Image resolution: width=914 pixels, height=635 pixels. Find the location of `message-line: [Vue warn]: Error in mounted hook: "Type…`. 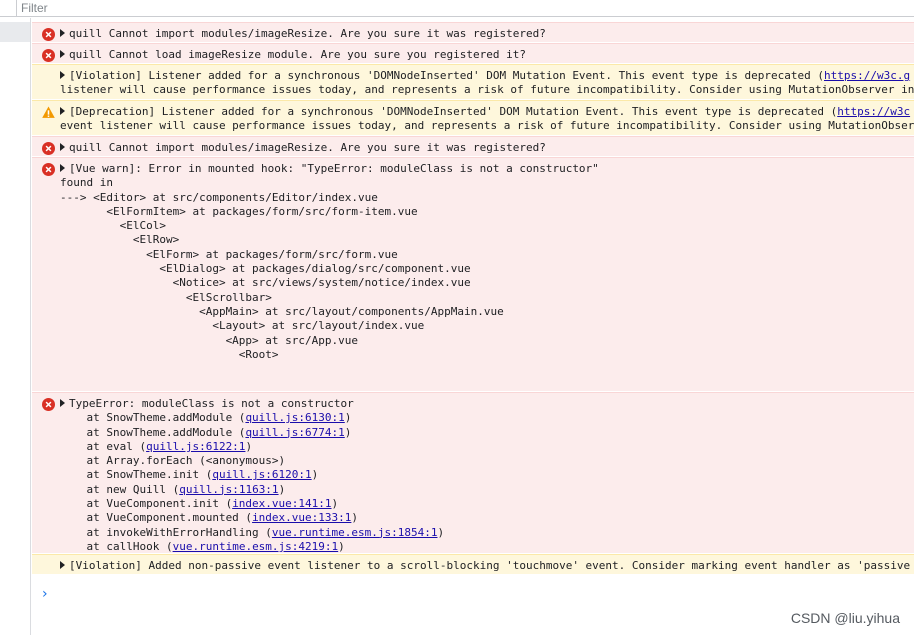

message-line: [Vue warn]: Error in mounted hook: "Type… is located at coordinates (487, 169).